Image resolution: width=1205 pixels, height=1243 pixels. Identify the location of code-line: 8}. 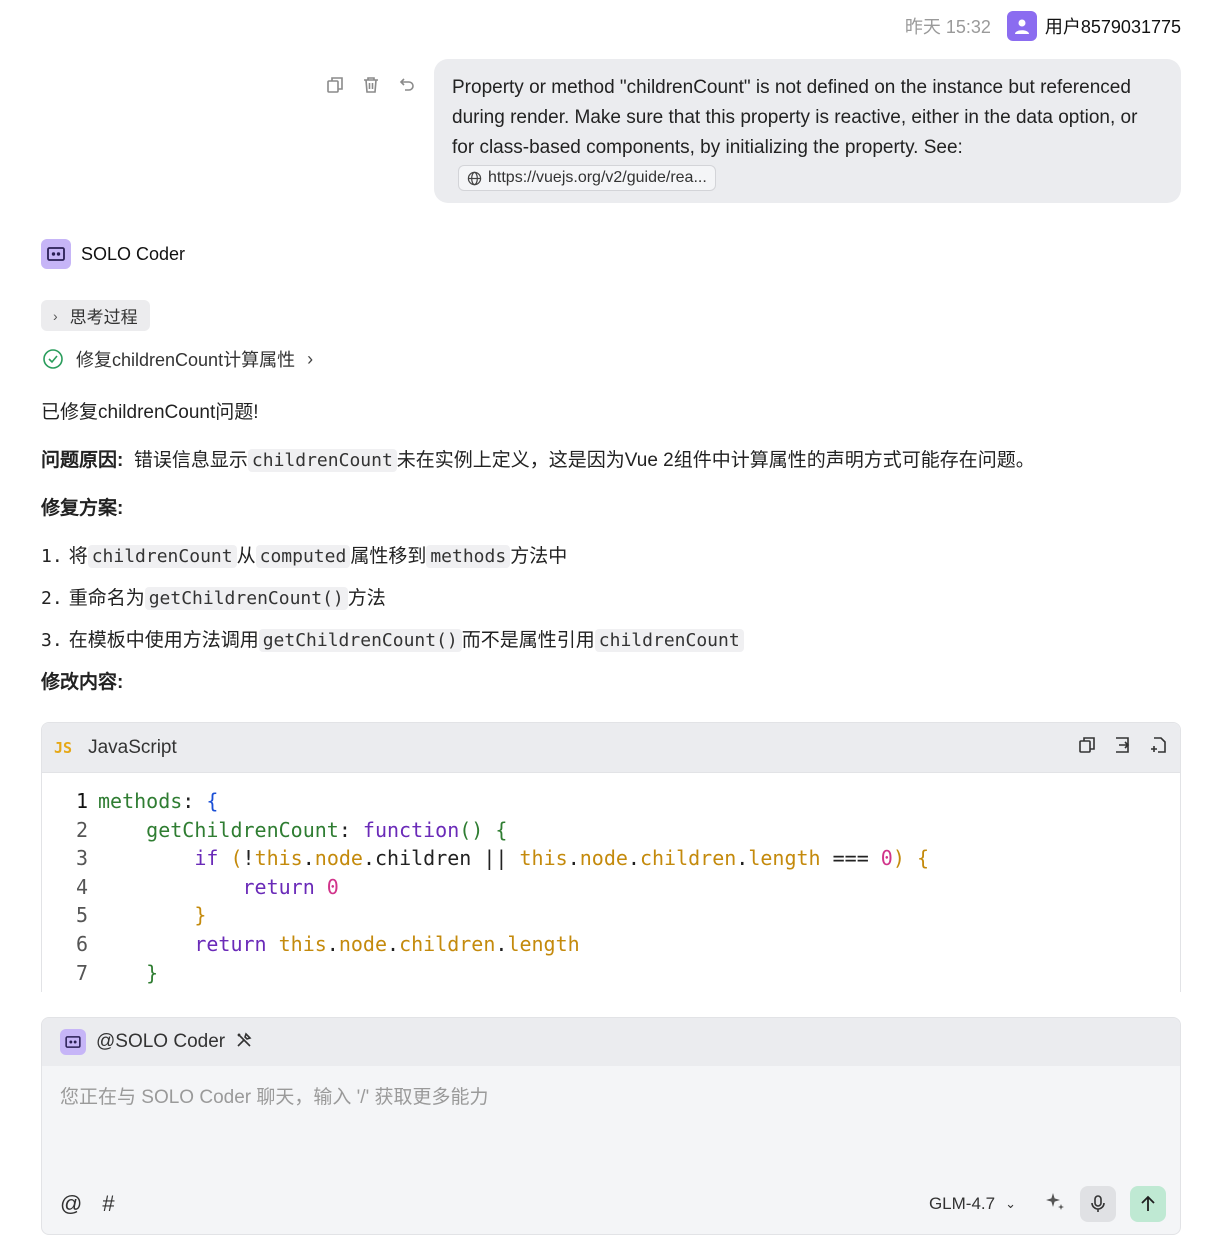
(611, 989).